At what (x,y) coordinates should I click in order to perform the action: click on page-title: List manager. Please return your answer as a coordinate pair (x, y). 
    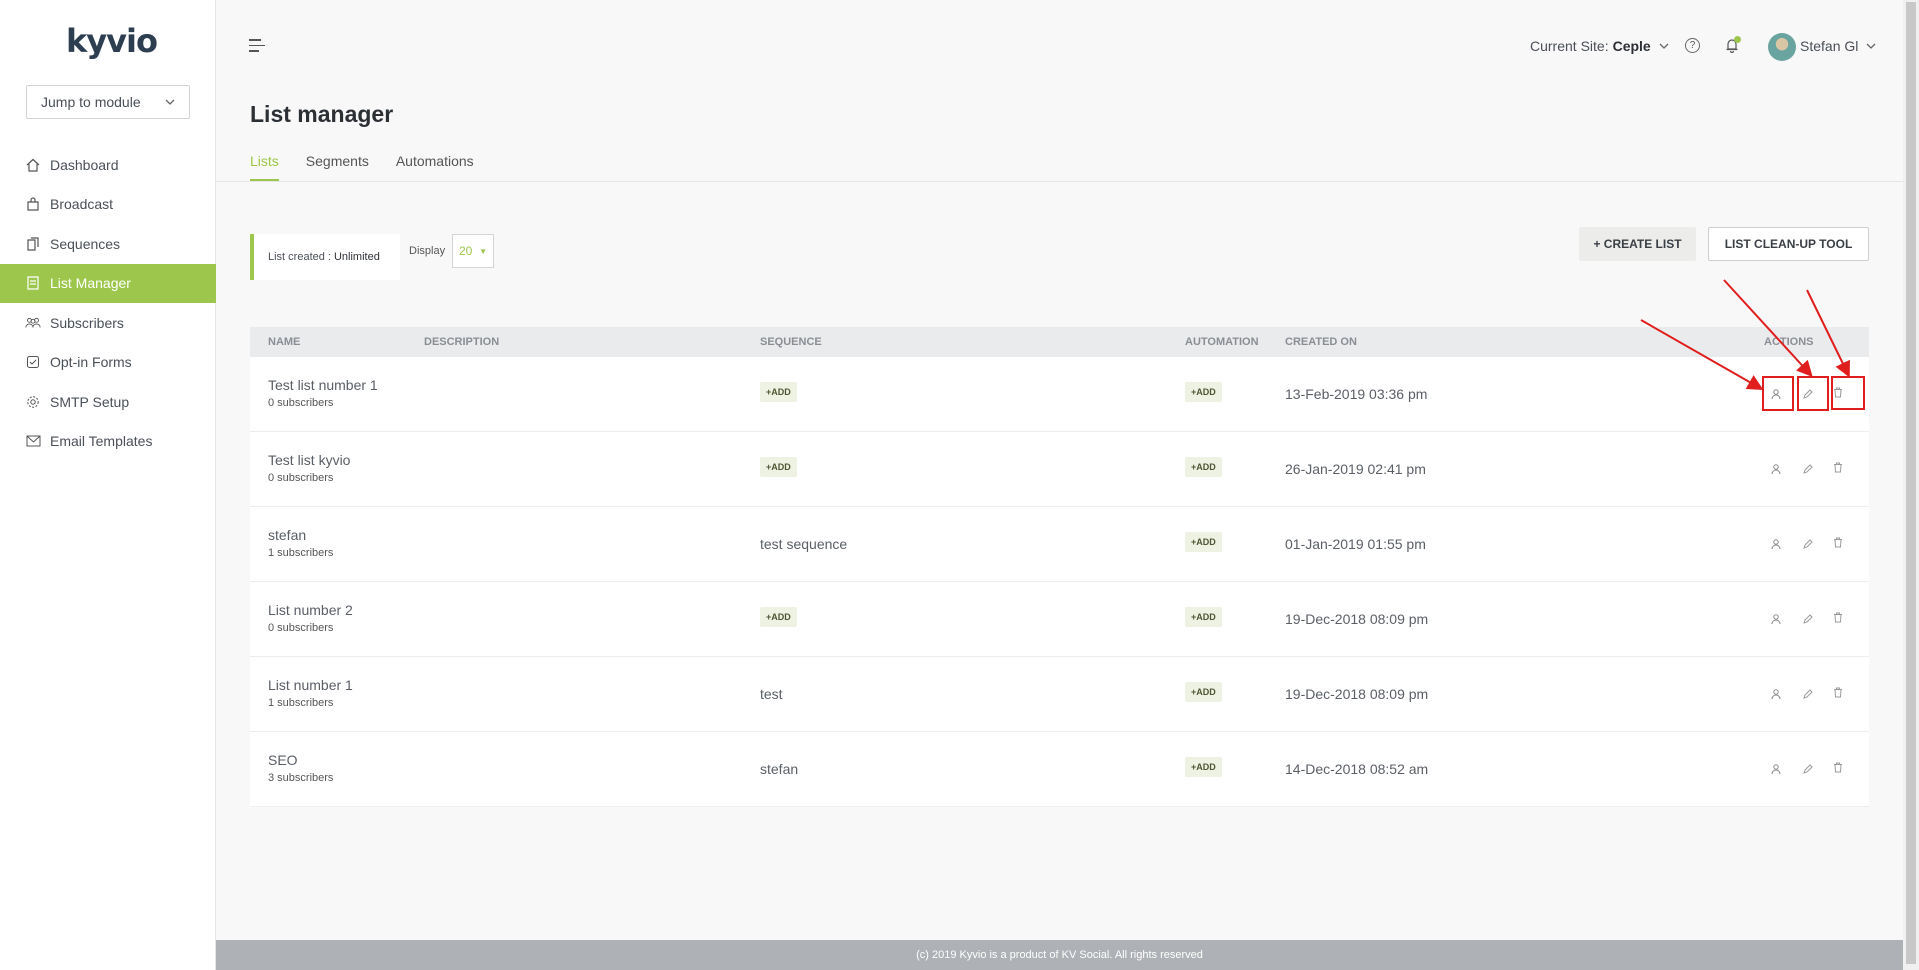
    Looking at the image, I should click on (322, 114).